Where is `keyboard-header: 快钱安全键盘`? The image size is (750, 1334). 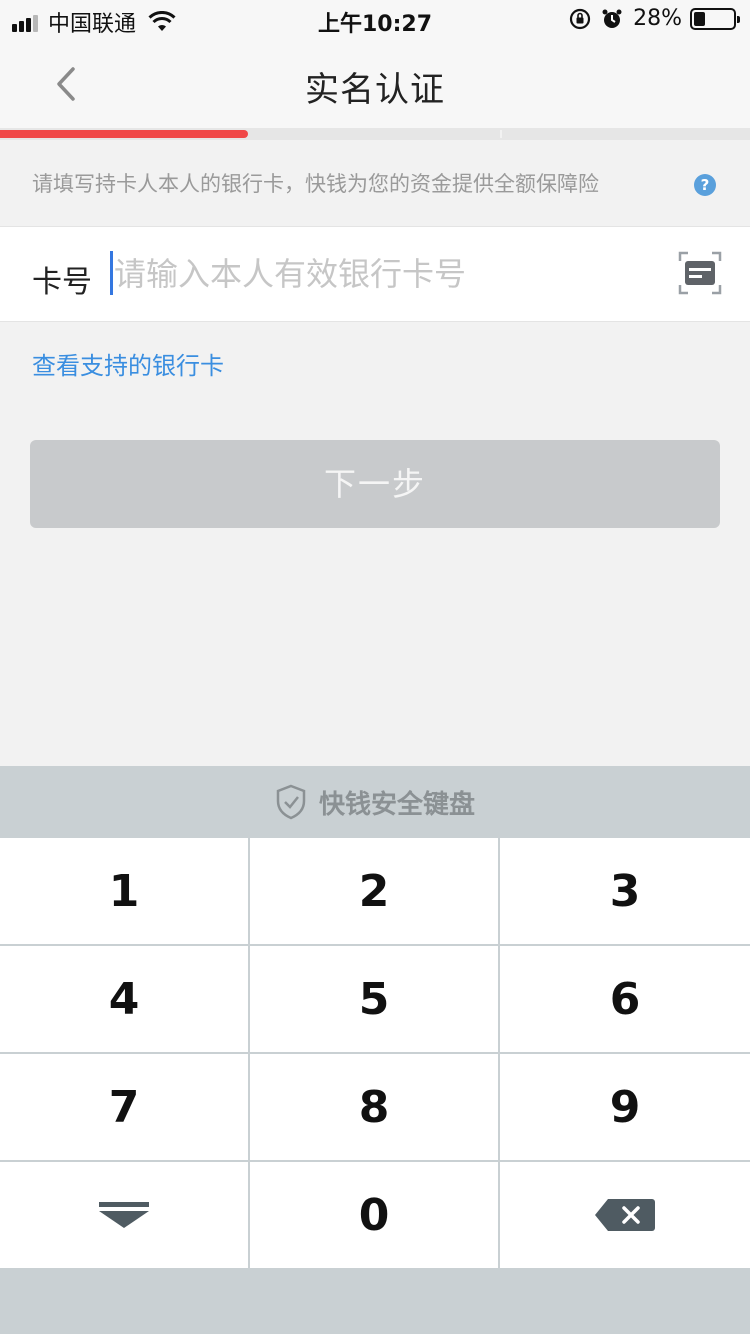 keyboard-header: 快钱安全键盘 is located at coordinates (375, 802).